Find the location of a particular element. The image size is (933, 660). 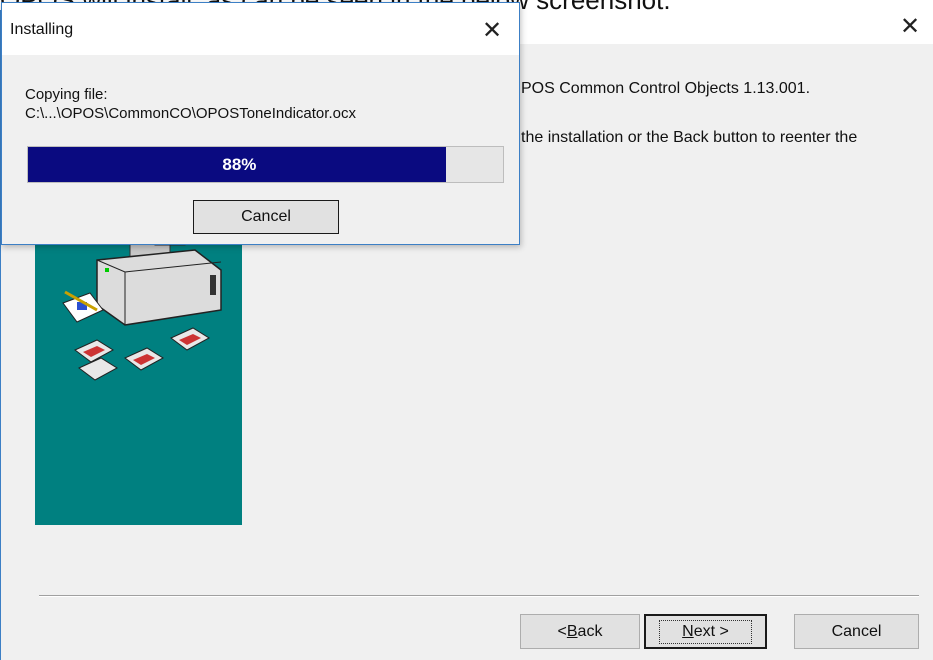

back-label-rest: ack is located at coordinates (590, 631).